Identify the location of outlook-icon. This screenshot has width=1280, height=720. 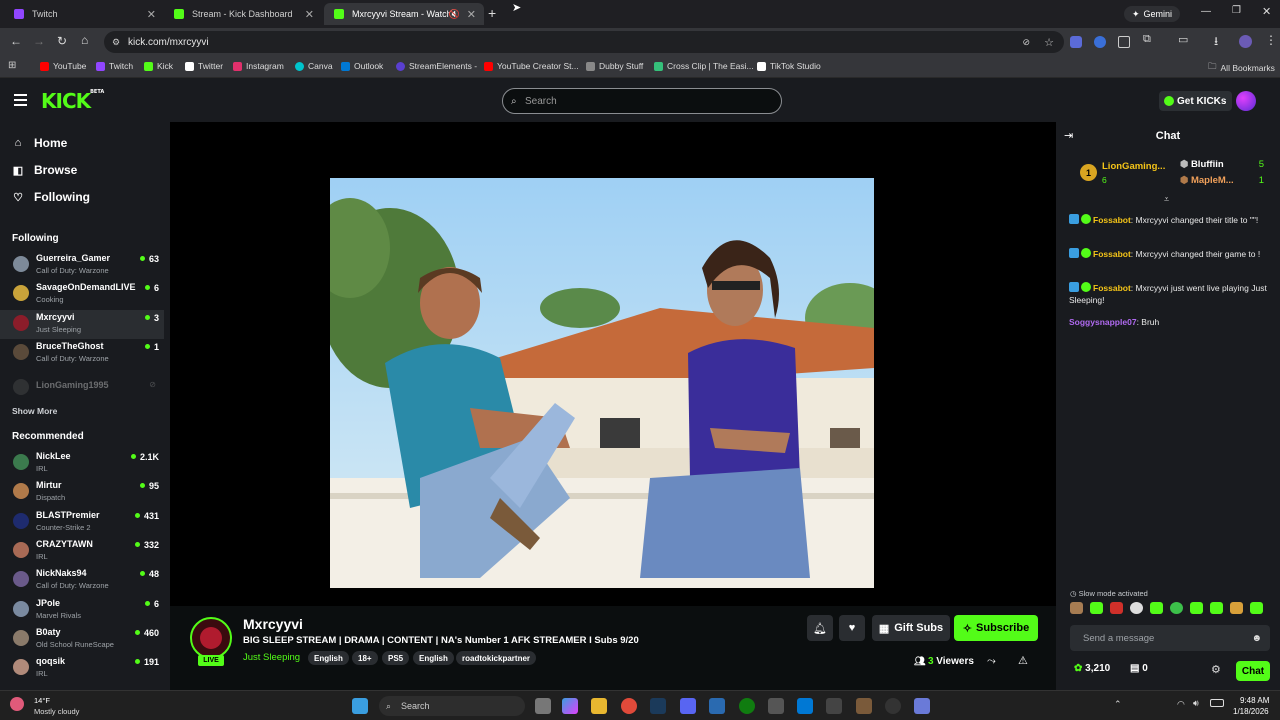
(805, 706).